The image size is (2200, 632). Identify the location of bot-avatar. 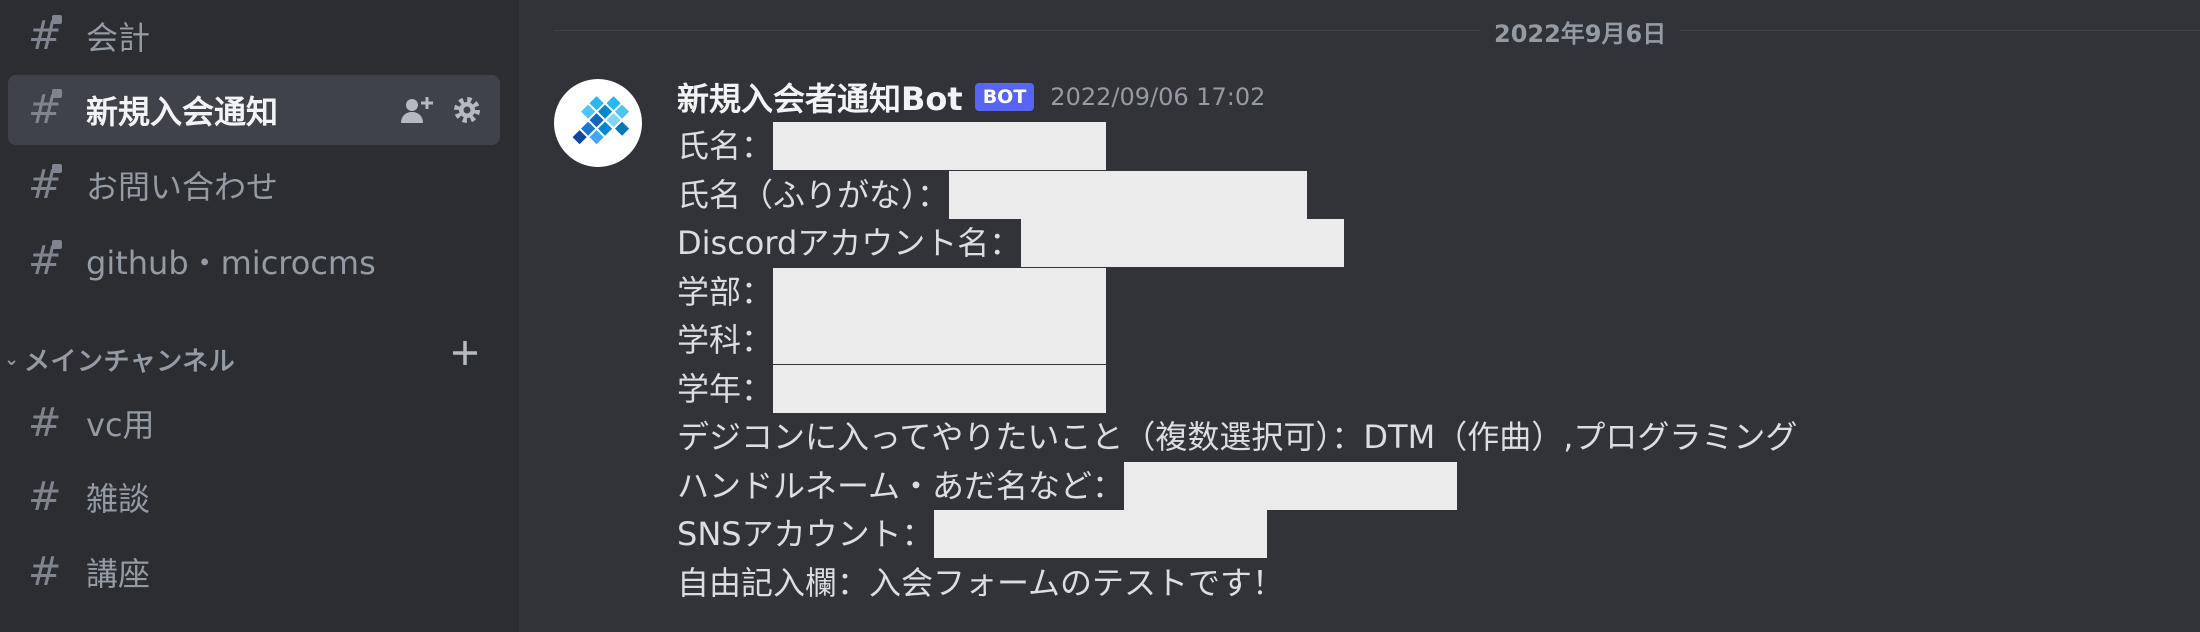
(598, 123).